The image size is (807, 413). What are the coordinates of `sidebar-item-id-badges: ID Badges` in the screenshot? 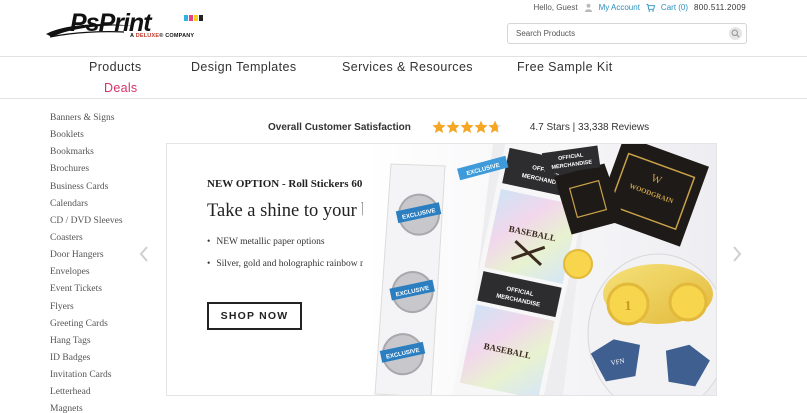 It's located at (105, 360).